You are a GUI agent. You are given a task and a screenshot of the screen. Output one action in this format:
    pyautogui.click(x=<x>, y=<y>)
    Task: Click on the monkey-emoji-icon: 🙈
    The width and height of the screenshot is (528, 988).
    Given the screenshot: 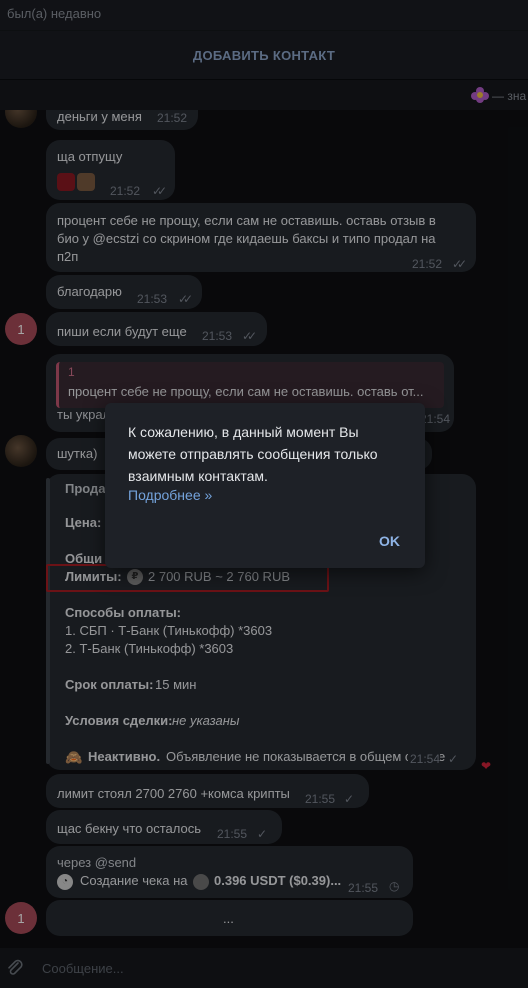 What is the action you would take?
    pyautogui.click(x=74, y=757)
    